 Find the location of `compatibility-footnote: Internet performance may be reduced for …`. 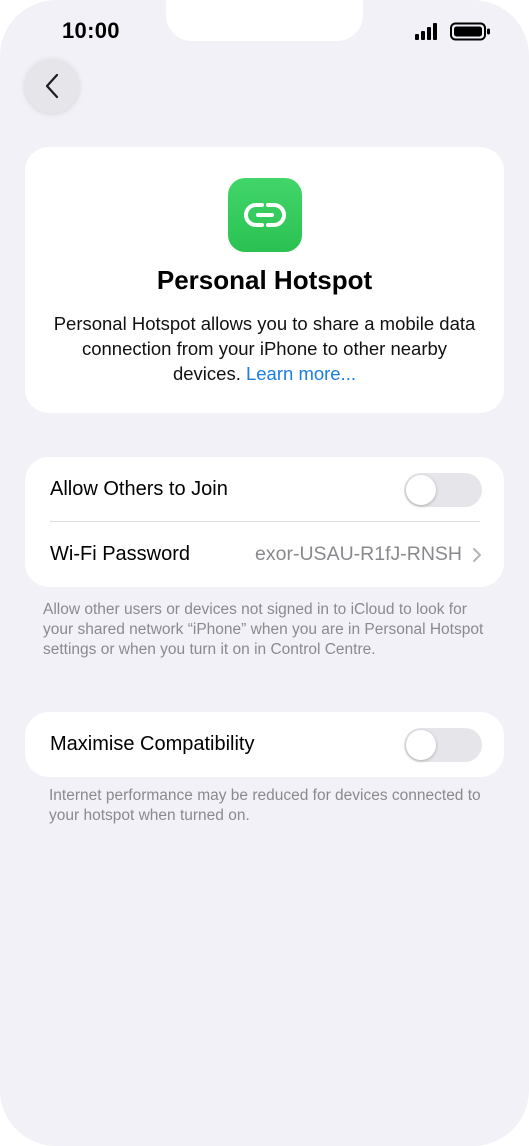

compatibility-footnote: Internet performance may be reduced for … is located at coordinates (265, 805).